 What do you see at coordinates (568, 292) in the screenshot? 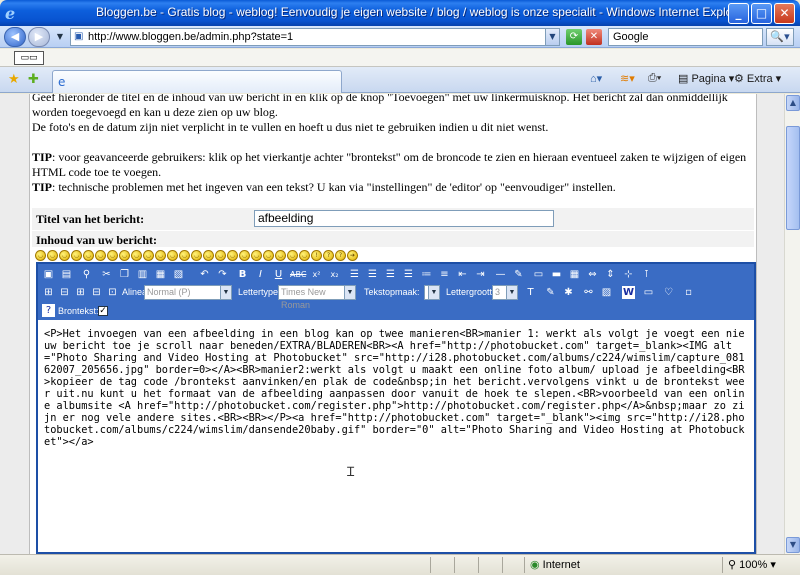
I see `special-char-icon: ✱` at bounding box center [568, 292].